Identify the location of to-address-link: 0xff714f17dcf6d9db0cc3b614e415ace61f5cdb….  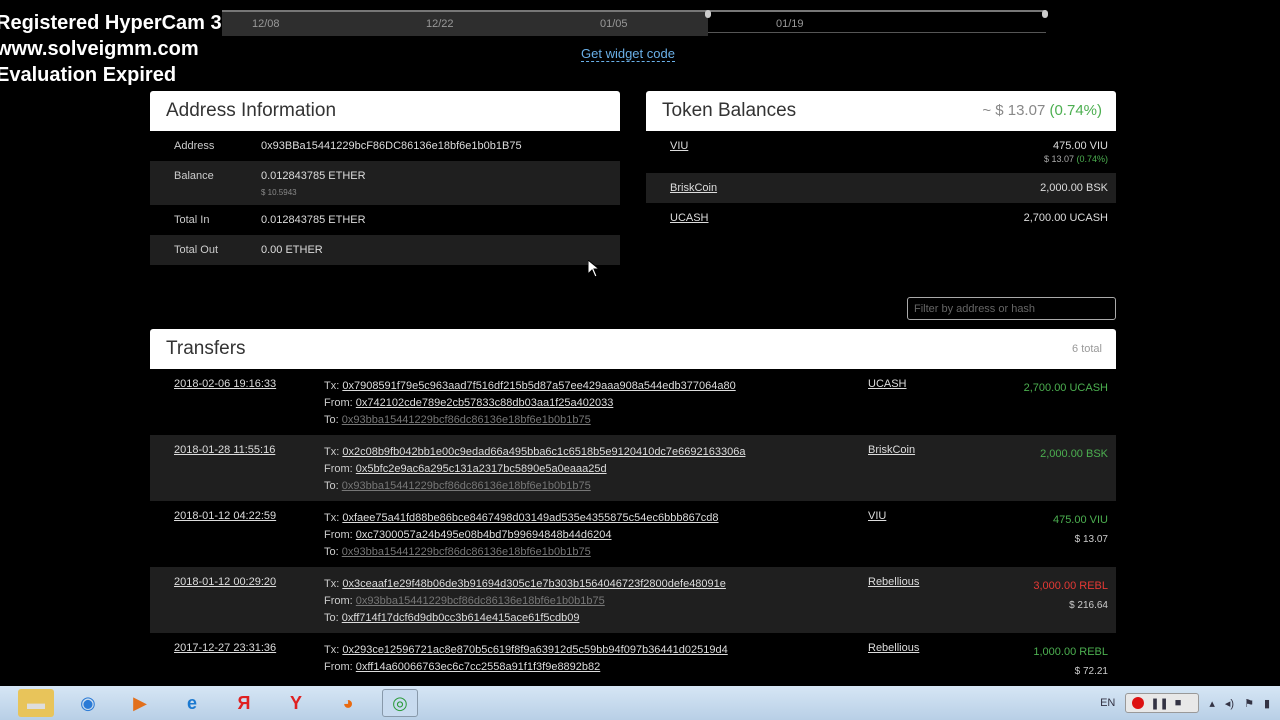
(461, 618).